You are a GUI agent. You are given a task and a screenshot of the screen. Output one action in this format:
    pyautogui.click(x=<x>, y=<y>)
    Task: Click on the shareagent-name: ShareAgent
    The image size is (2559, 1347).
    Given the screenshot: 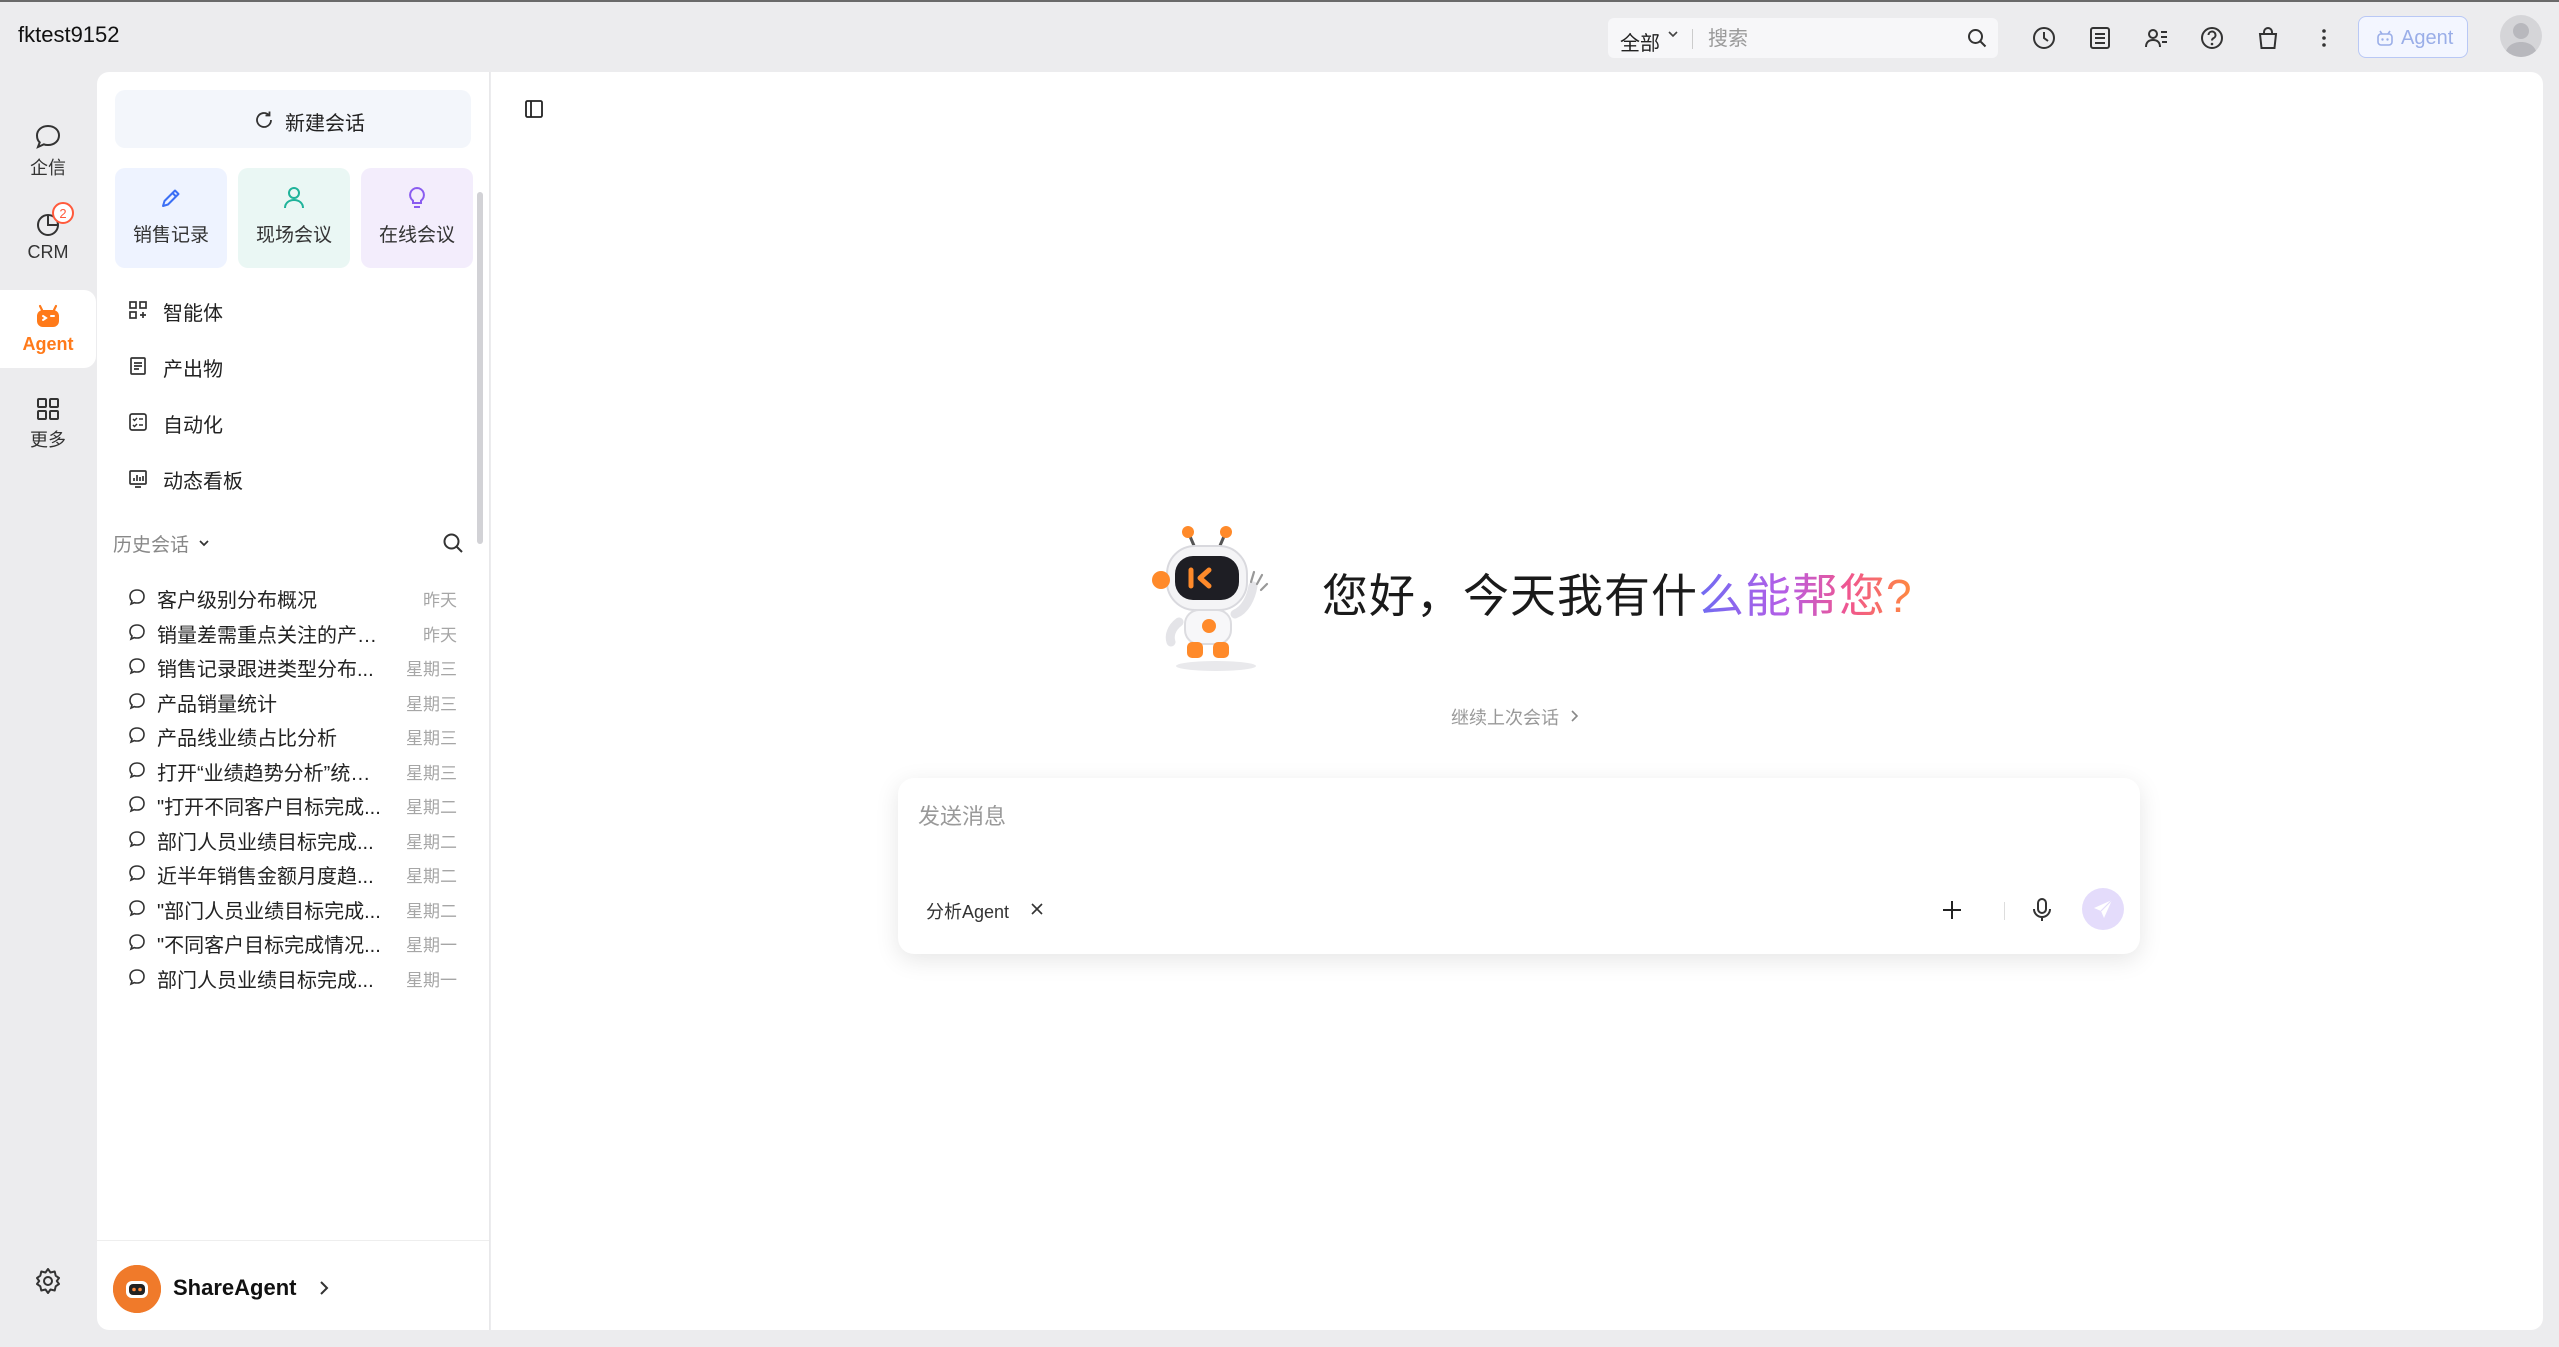 What is the action you would take?
    pyautogui.click(x=235, y=1287)
    